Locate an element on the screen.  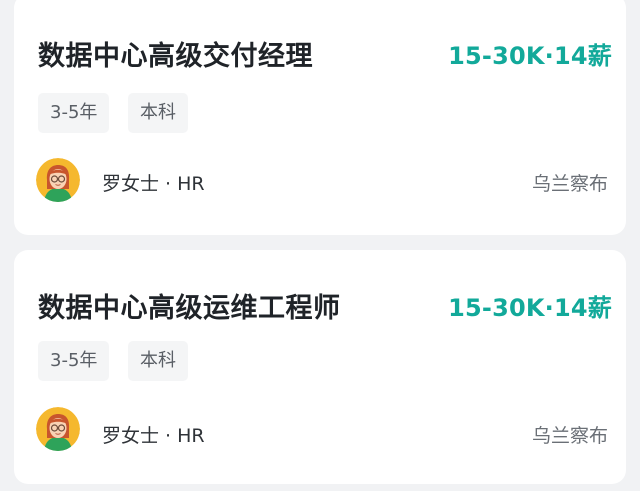
job-title: 数据中心高级运维工程师 is located at coordinates (189, 308).